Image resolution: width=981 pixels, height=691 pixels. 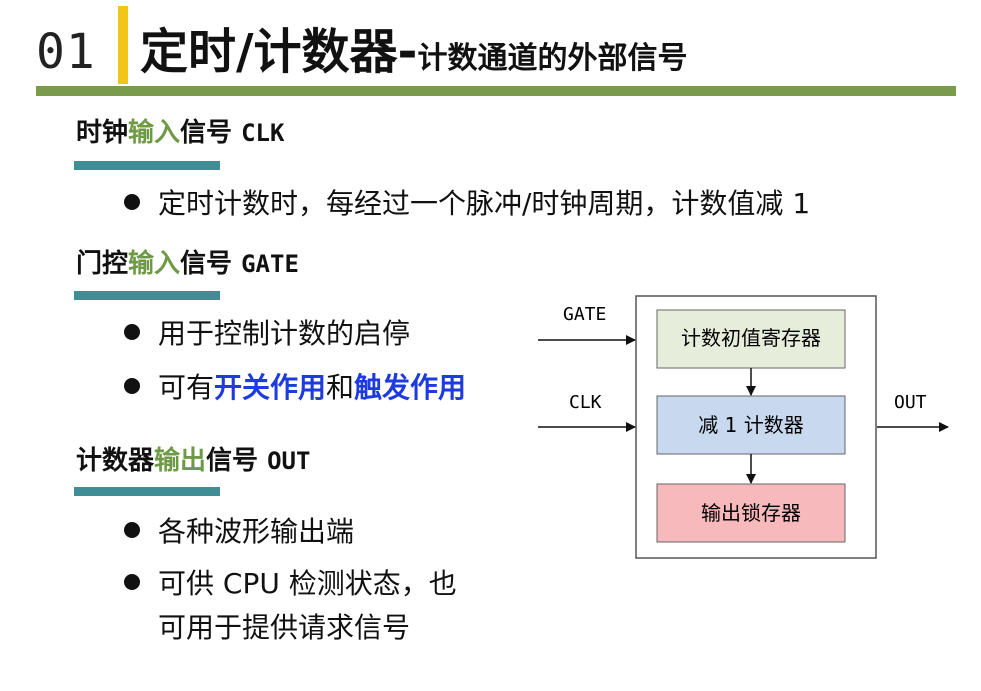 What do you see at coordinates (751, 513) in the screenshot?
I see `output-latch-label: 输出锁存器` at bounding box center [751, 513].